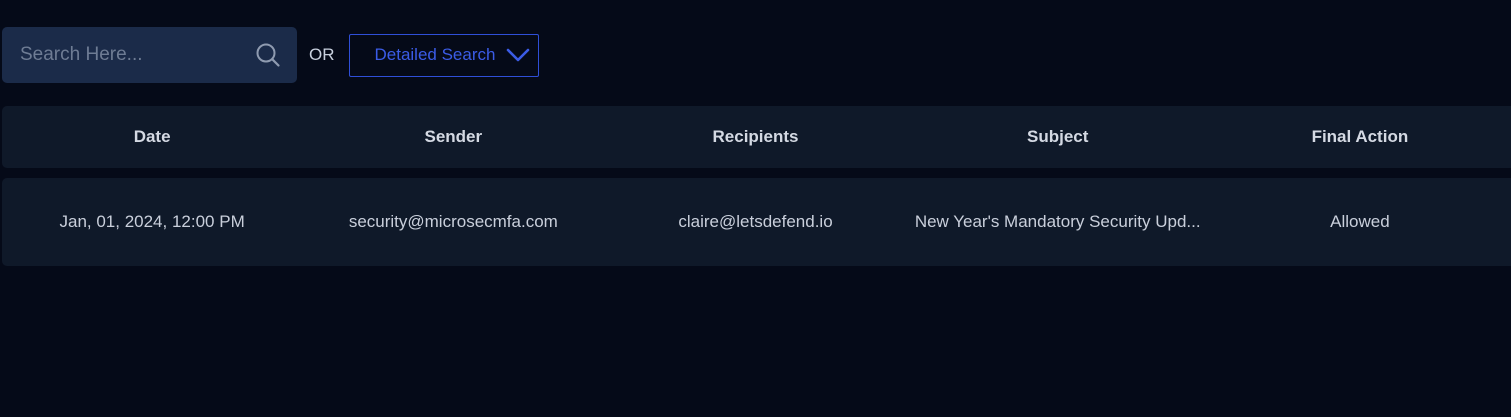 The height and width of the screenshot is (417, 1511). I want to click on detailed-search-button: Detailed Search, so click(443, 55).